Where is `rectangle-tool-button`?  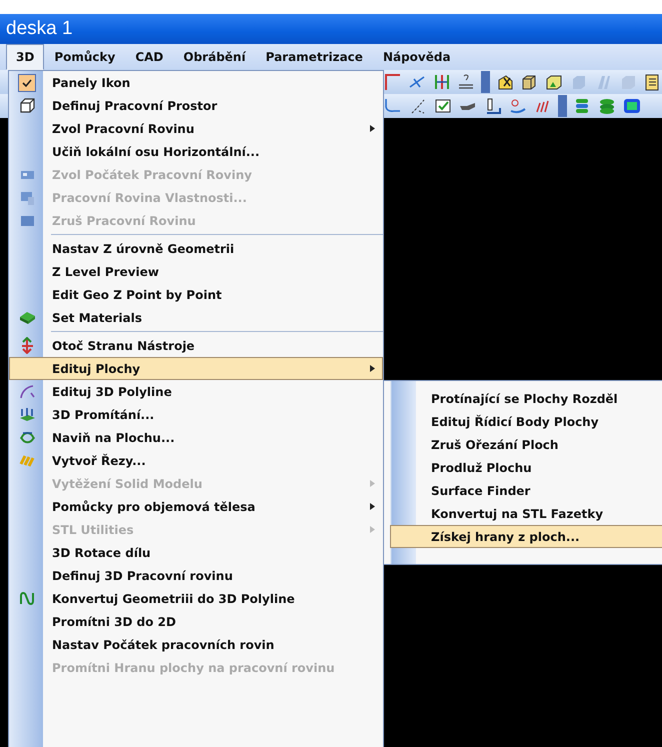 rectangle-tool-button is located at coordinates (632, 106).